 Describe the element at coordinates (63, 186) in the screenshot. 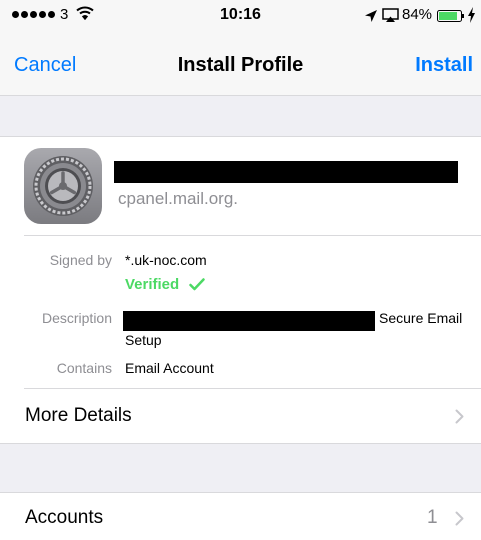

I see `settings-gear-icon` at that location.